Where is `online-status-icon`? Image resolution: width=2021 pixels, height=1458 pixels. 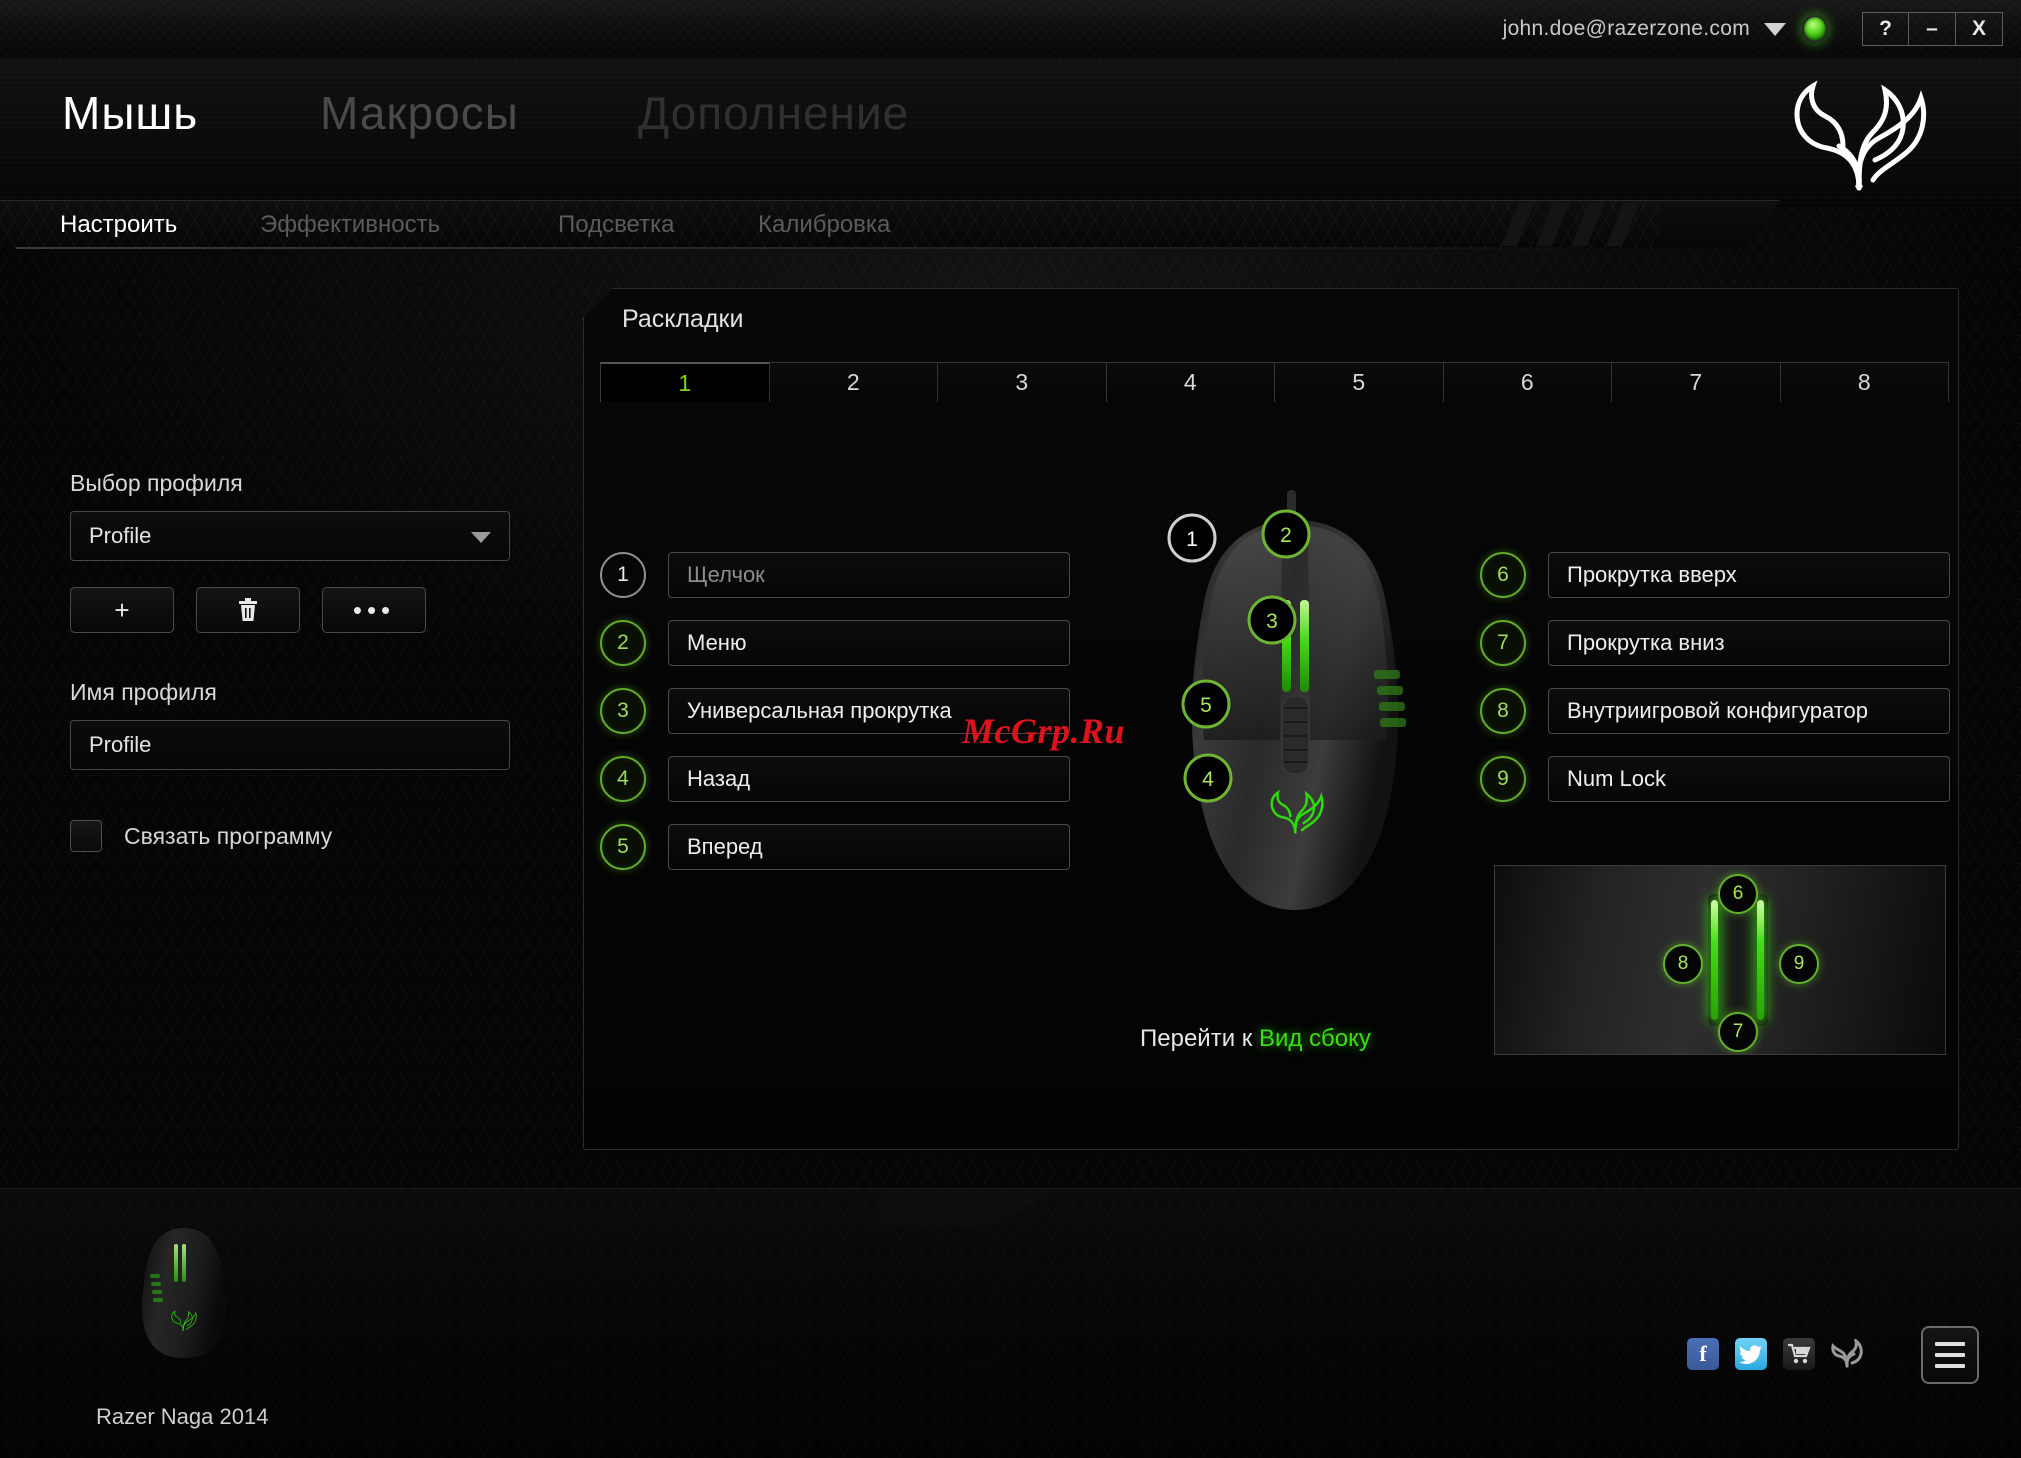
online-status-icon is located at coordinates (1815, 29).